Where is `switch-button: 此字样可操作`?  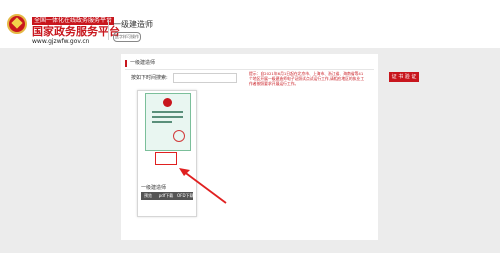 switch-button: 此字样可操作 is located at coordinates (127, 37).